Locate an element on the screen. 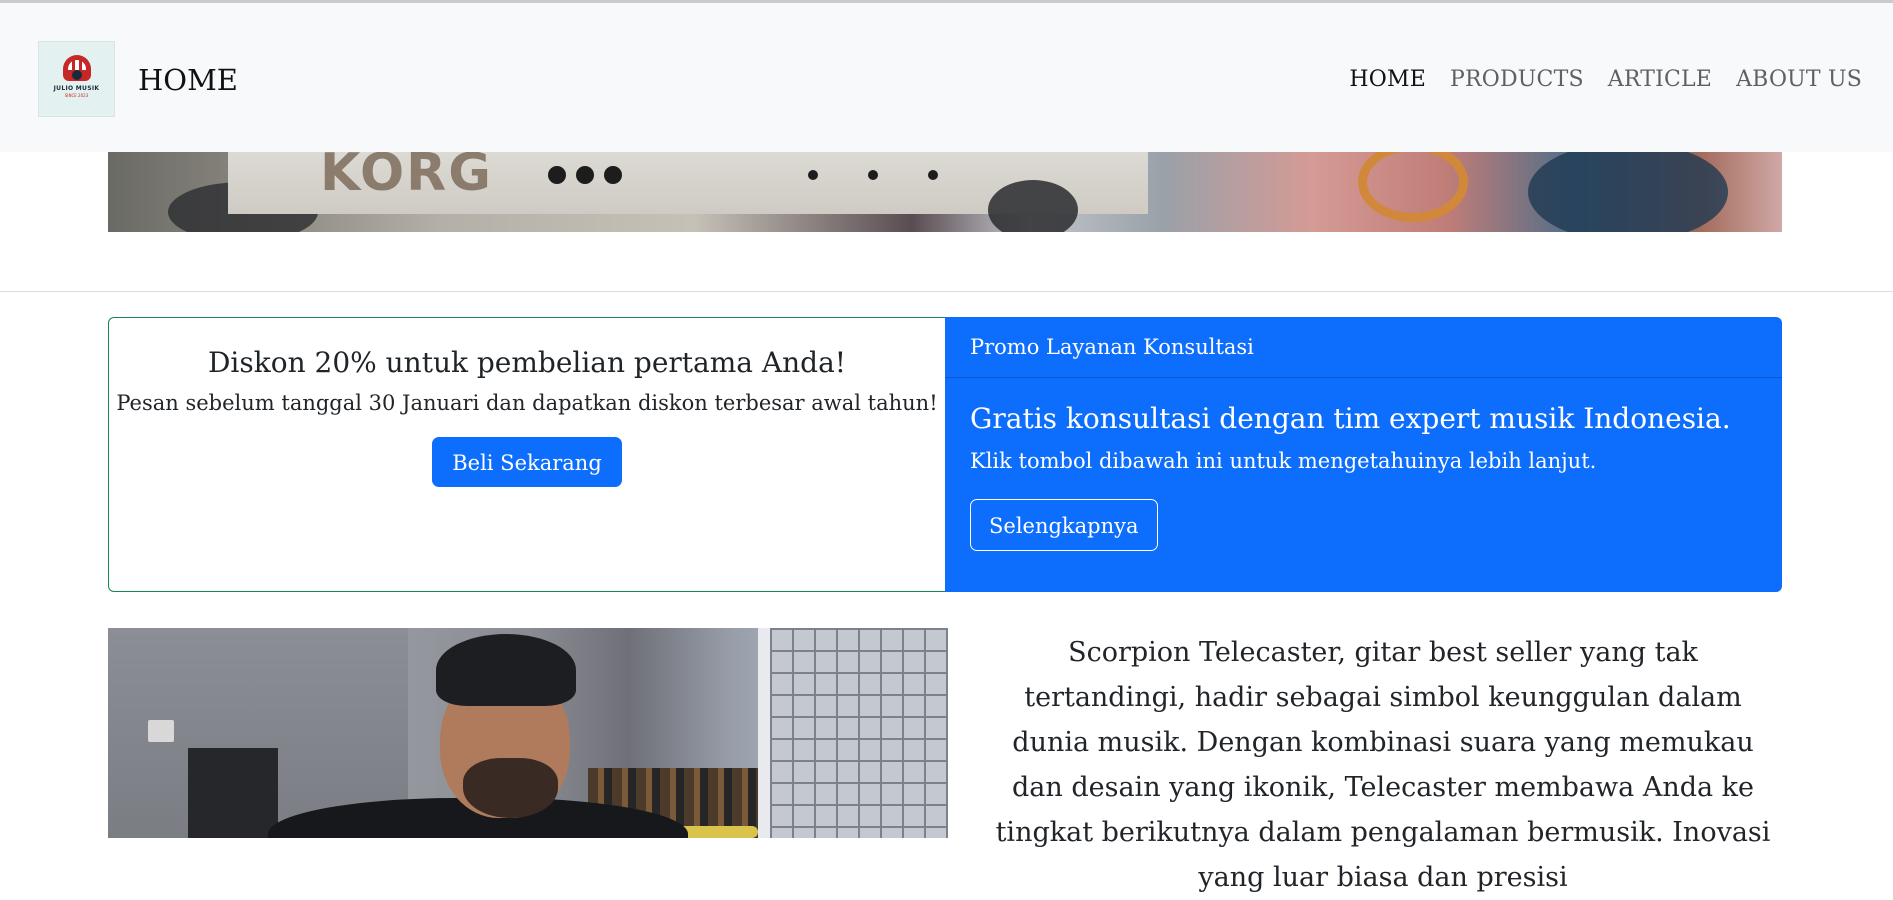 This screenshot has height=900, width=1893. consultation-card-header: Promo Layanan Konsultasi is located at coordinates (1363, 347).